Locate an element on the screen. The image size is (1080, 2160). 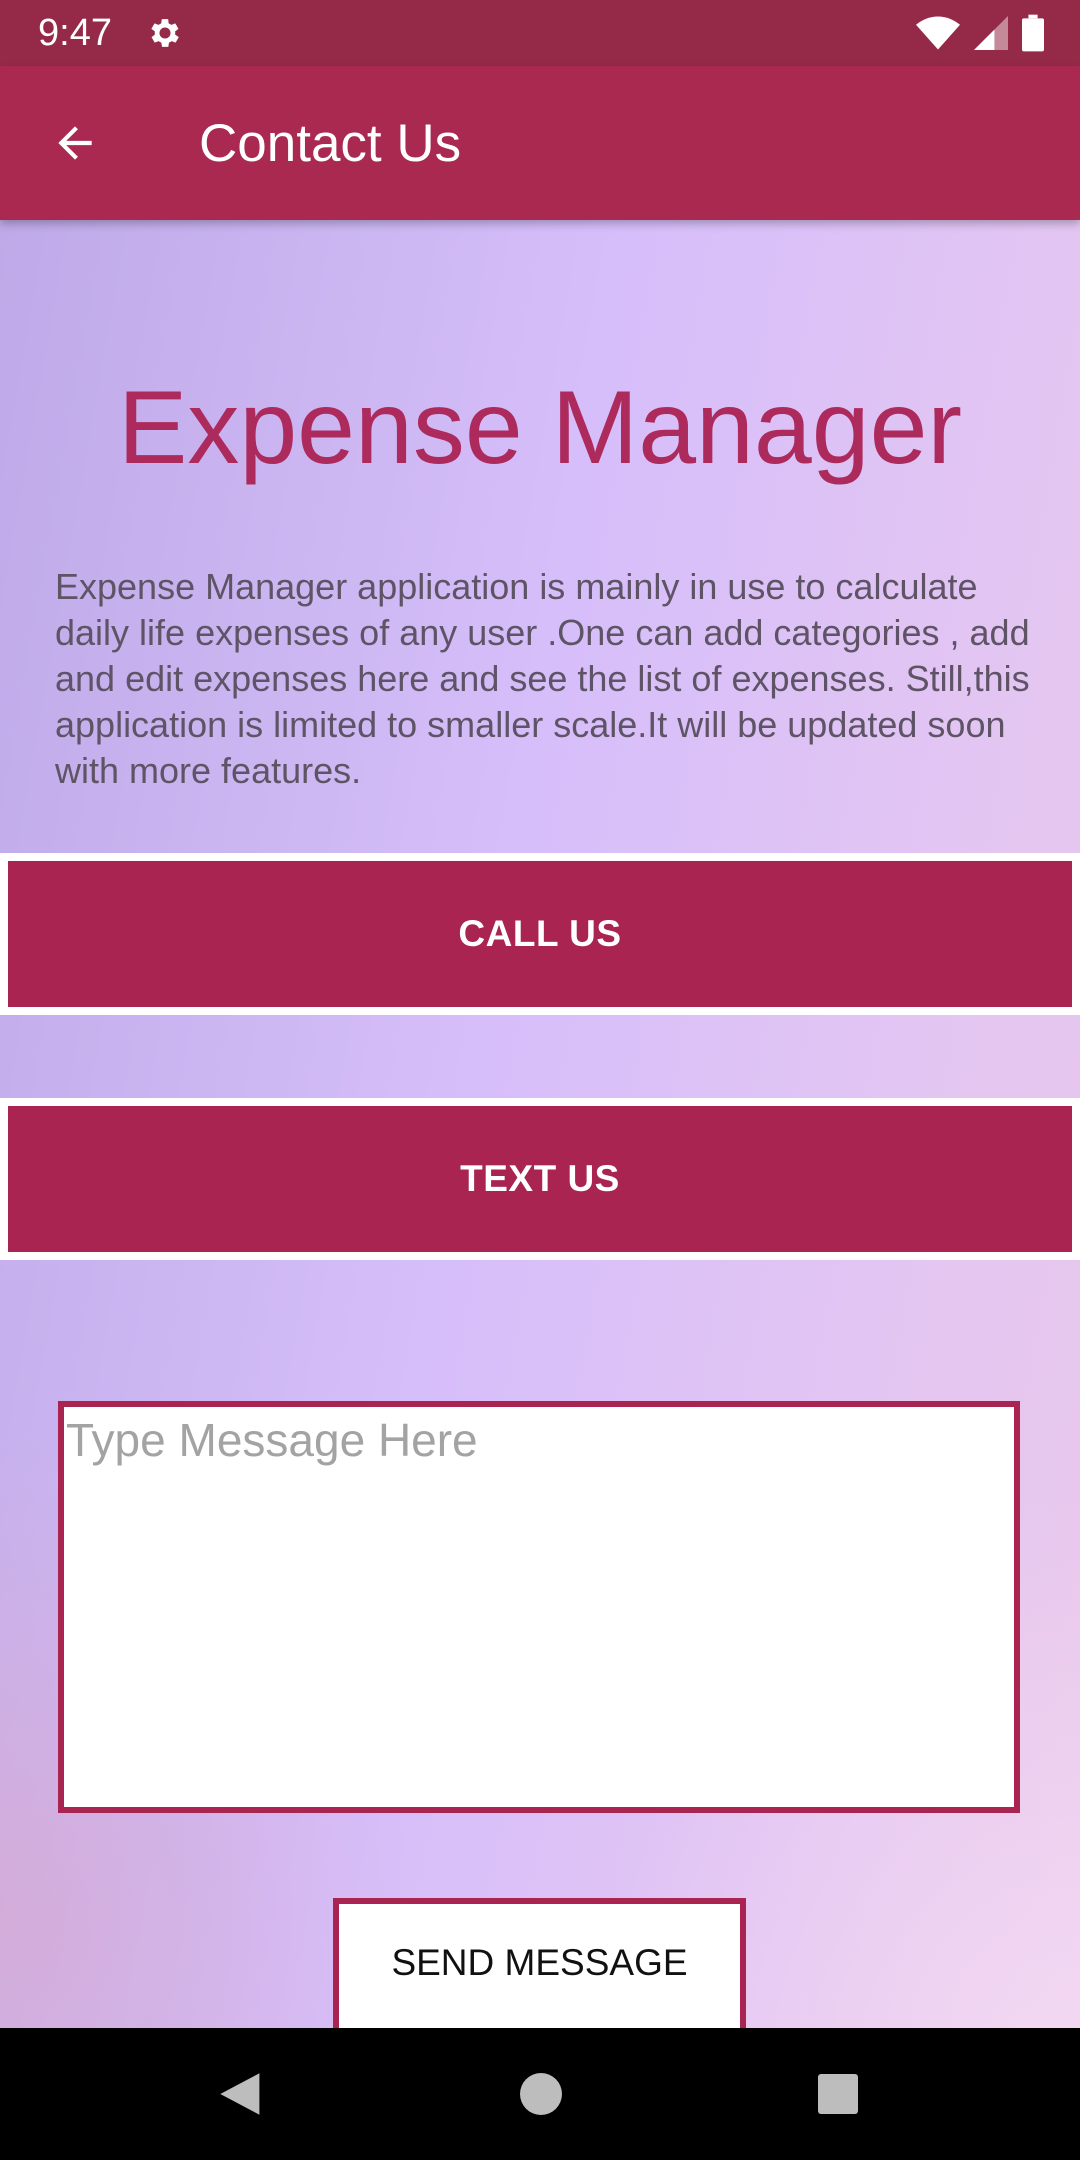
home-circle-icon is located at coordinates (541, 2094).